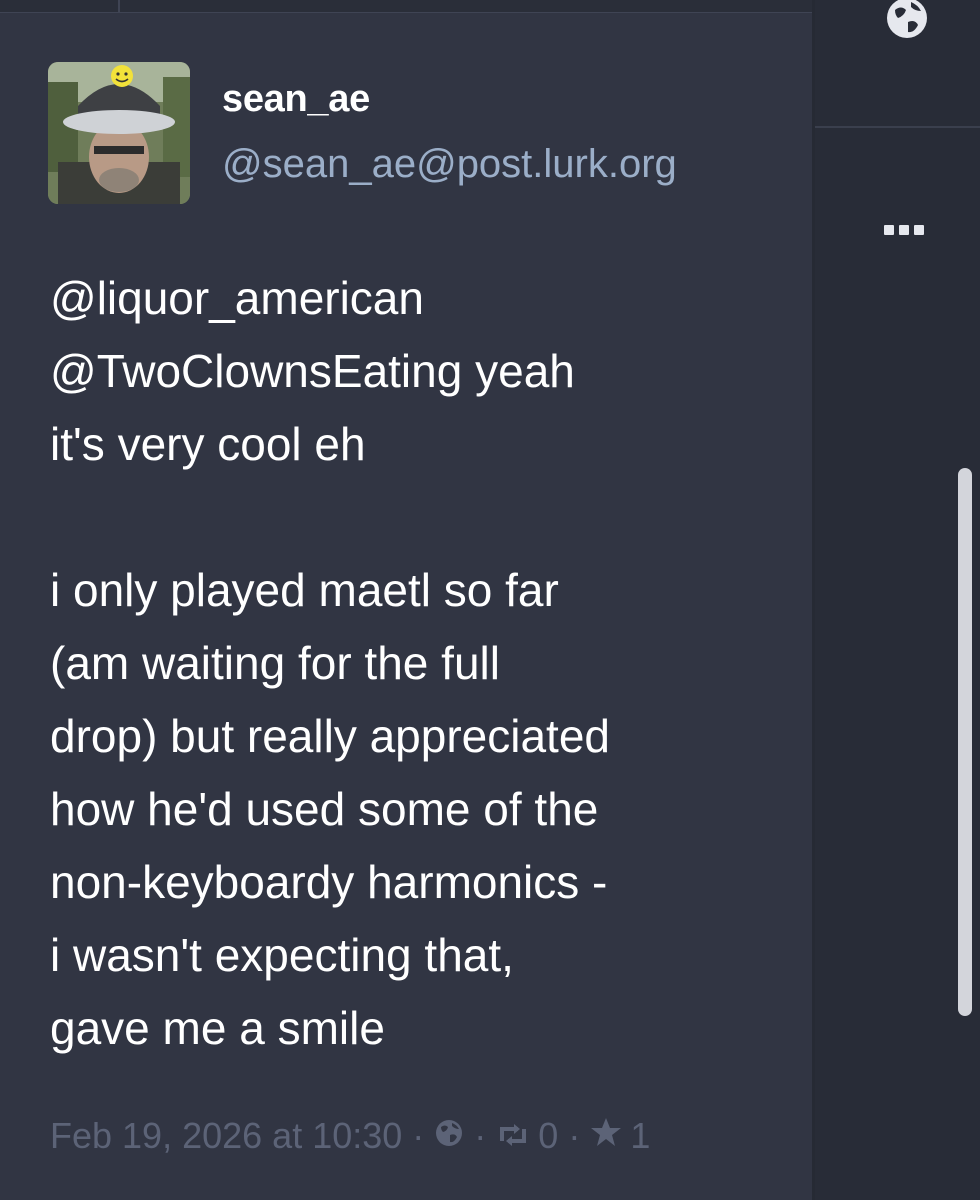  Describe the element at coordinates (237, 298) in the screenshot. I see `mention-link: @liquor_american` at that location.